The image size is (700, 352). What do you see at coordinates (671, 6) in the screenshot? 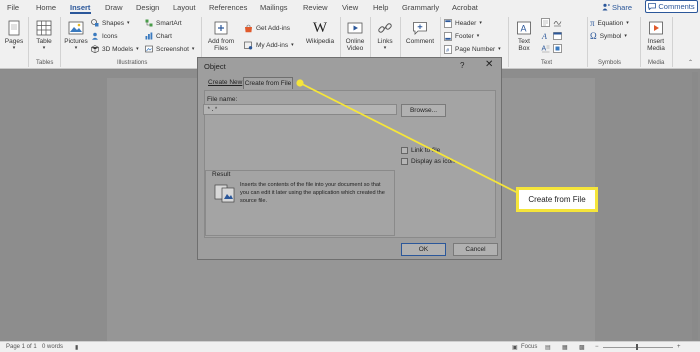
I see `comments-button: Comments` at bounding box center [671, 6].